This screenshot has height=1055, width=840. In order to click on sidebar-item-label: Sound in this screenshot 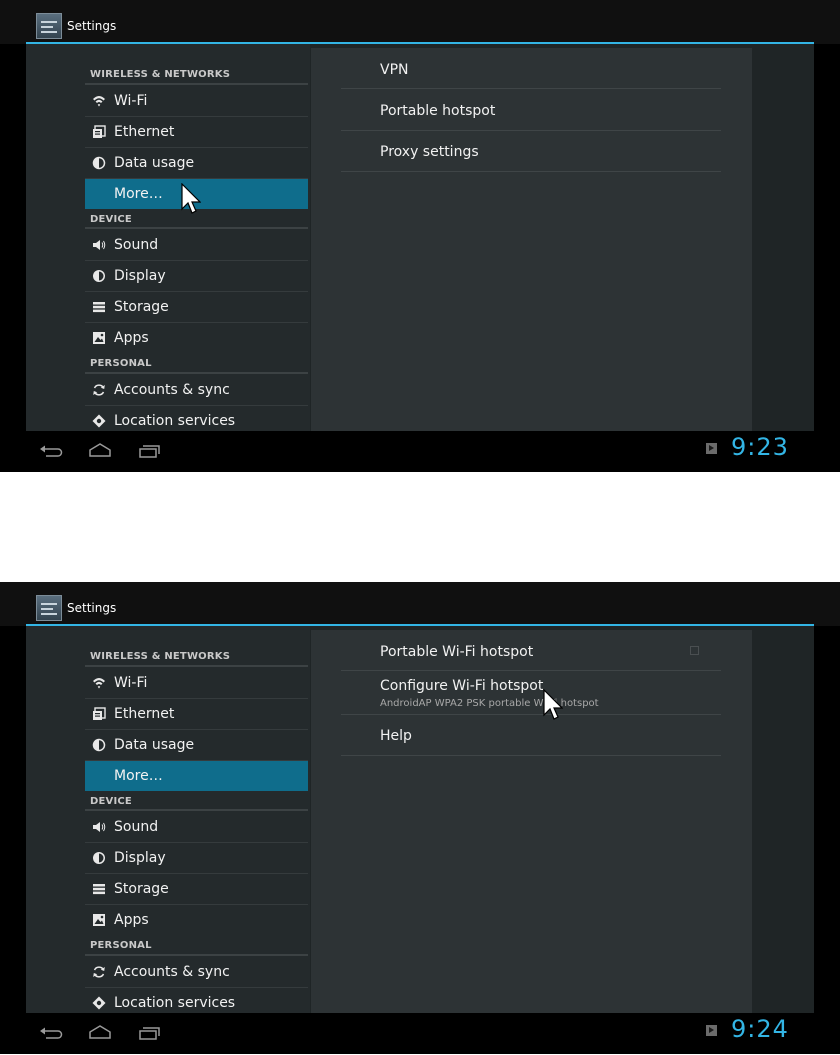, I will do `click(136, 245)`.